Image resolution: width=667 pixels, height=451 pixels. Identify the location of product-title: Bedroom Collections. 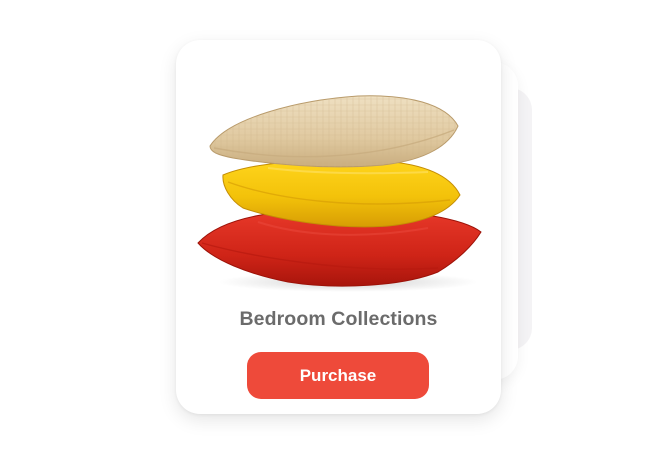
(338, 319).